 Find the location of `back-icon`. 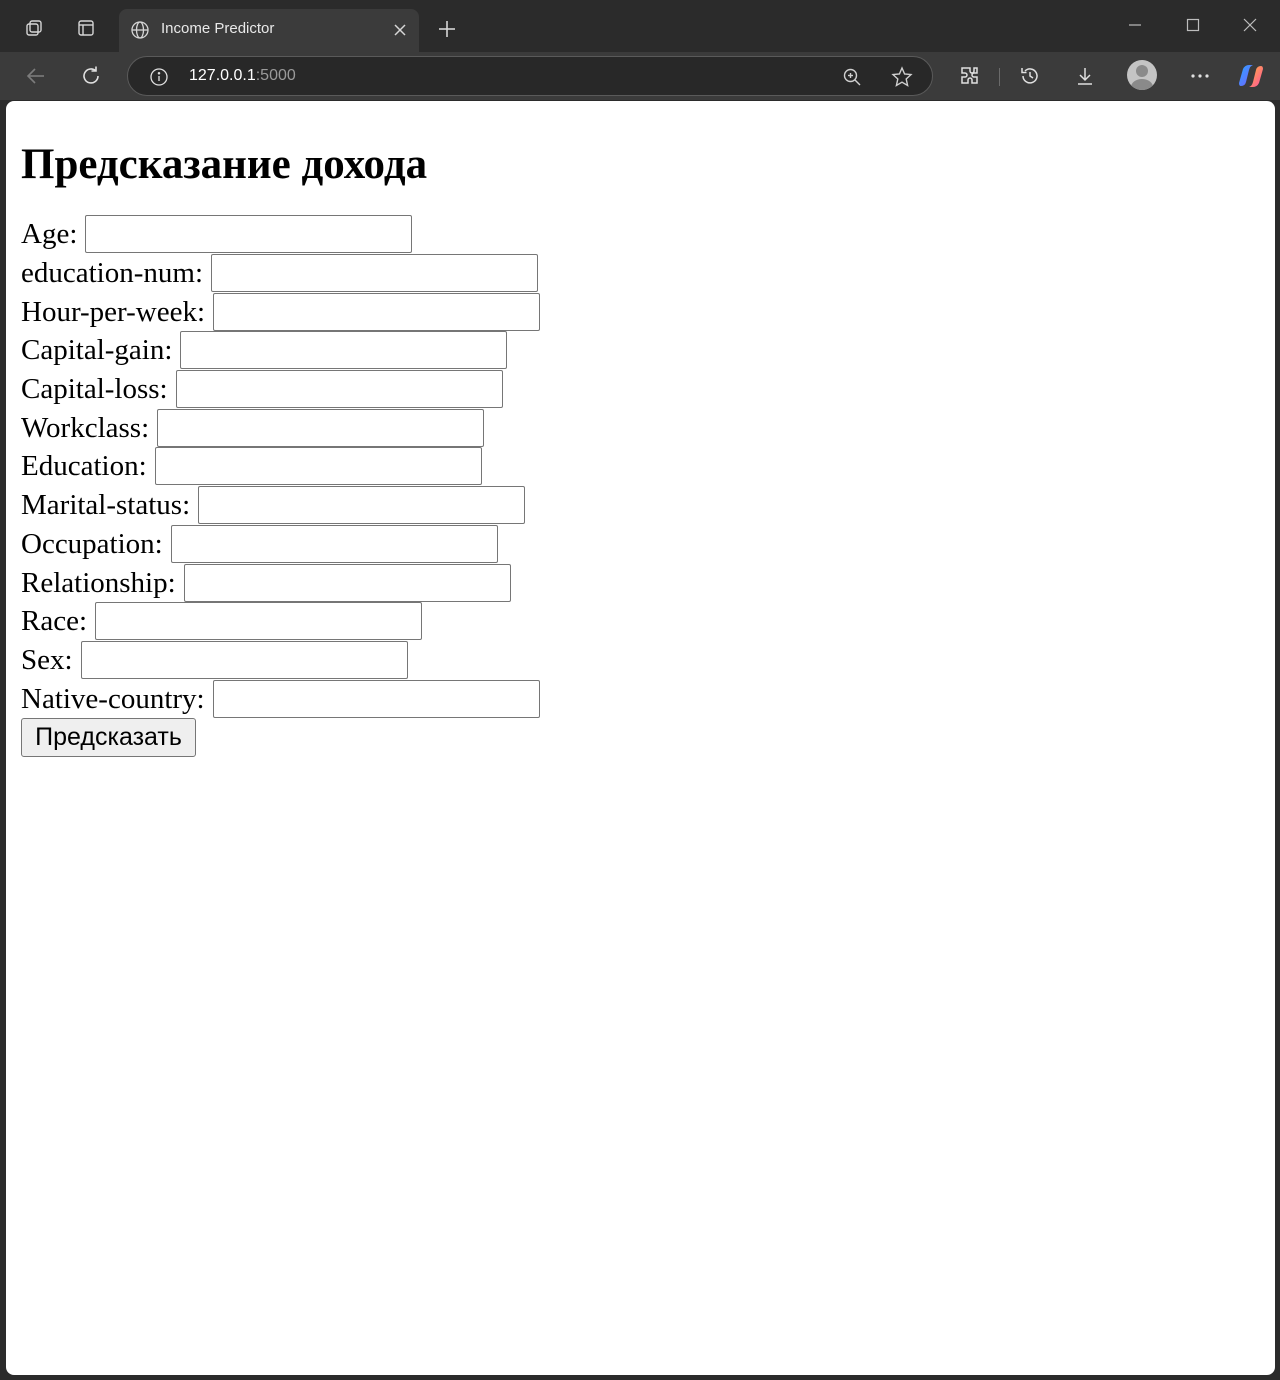

back-icon is located at coordinates (36, 76).